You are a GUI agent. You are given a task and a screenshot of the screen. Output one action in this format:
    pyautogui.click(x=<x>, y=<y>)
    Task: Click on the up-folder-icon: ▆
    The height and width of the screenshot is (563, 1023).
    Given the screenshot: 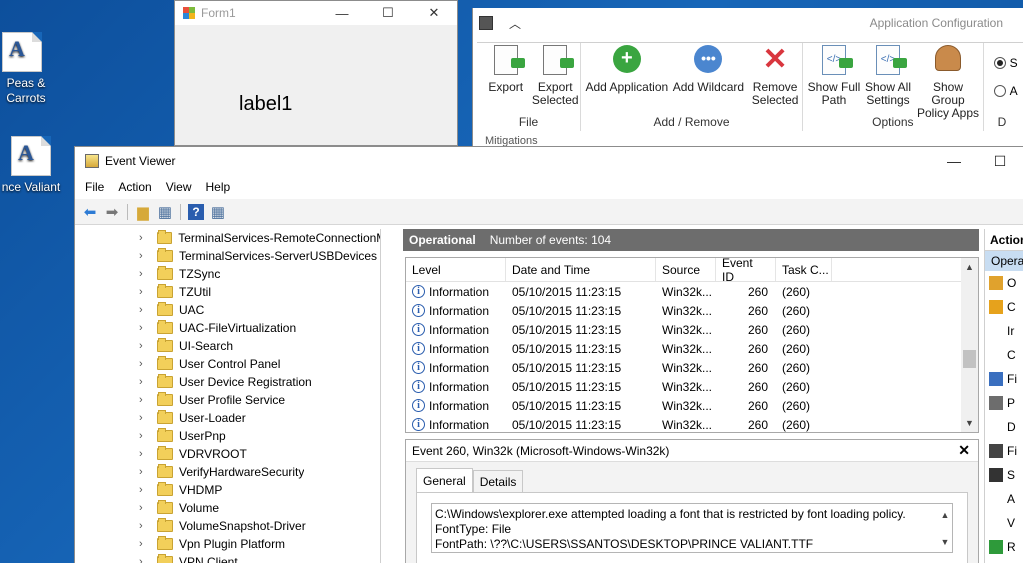 What is the action you would take?
    pyautogui.click(x=143, y=212)
    